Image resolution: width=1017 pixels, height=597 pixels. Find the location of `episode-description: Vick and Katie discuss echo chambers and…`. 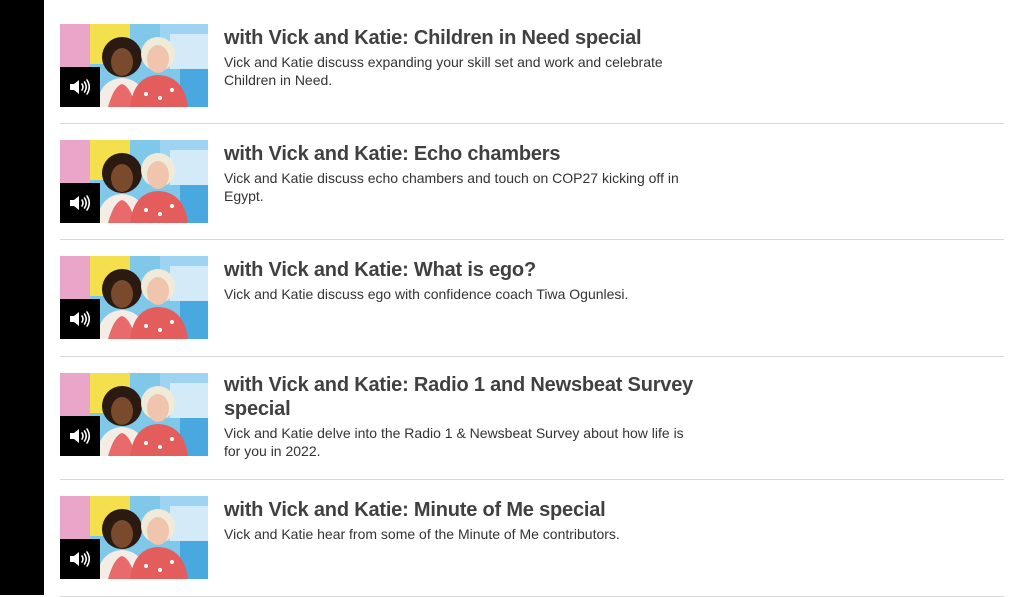

episode-description: Vick and Katie discuss echo chambers and… is located at coordinates (451, 187).